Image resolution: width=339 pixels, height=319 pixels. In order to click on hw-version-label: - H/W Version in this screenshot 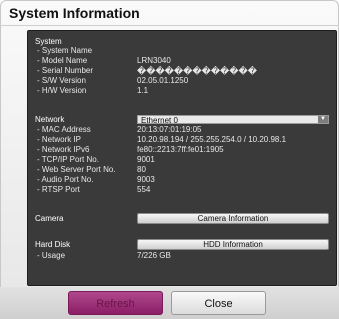, I will do `click(62, 90)`.